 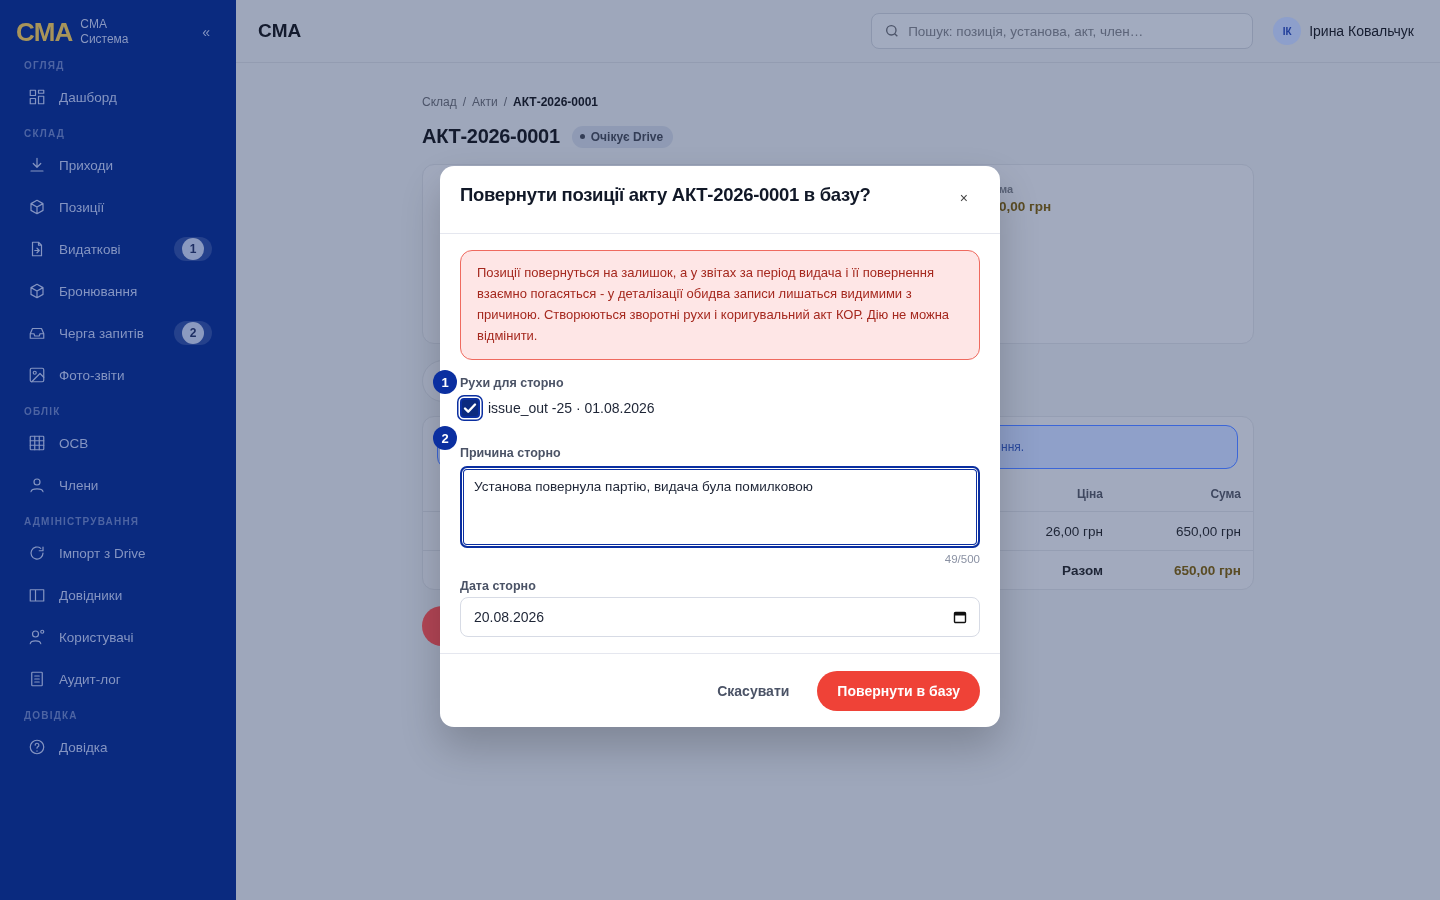 What do you see at coordinates (1225, 494) in the screenshot?
I see `column-header: Сума` at bounding box center [1225, 494].